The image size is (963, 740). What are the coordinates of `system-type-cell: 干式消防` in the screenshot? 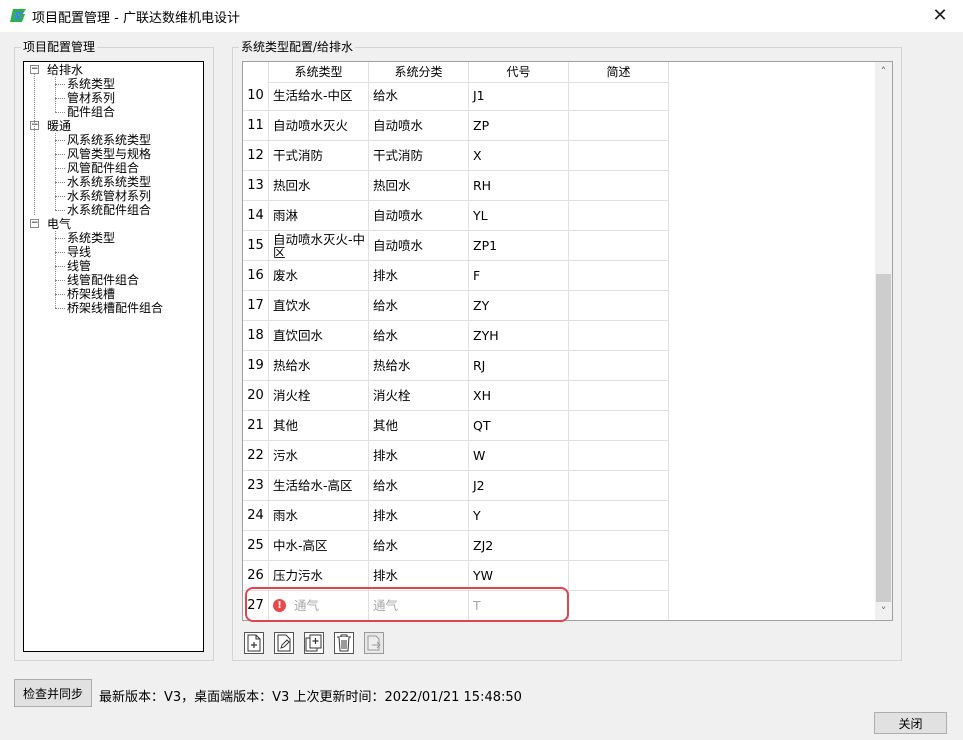 It's located at (319, 156).